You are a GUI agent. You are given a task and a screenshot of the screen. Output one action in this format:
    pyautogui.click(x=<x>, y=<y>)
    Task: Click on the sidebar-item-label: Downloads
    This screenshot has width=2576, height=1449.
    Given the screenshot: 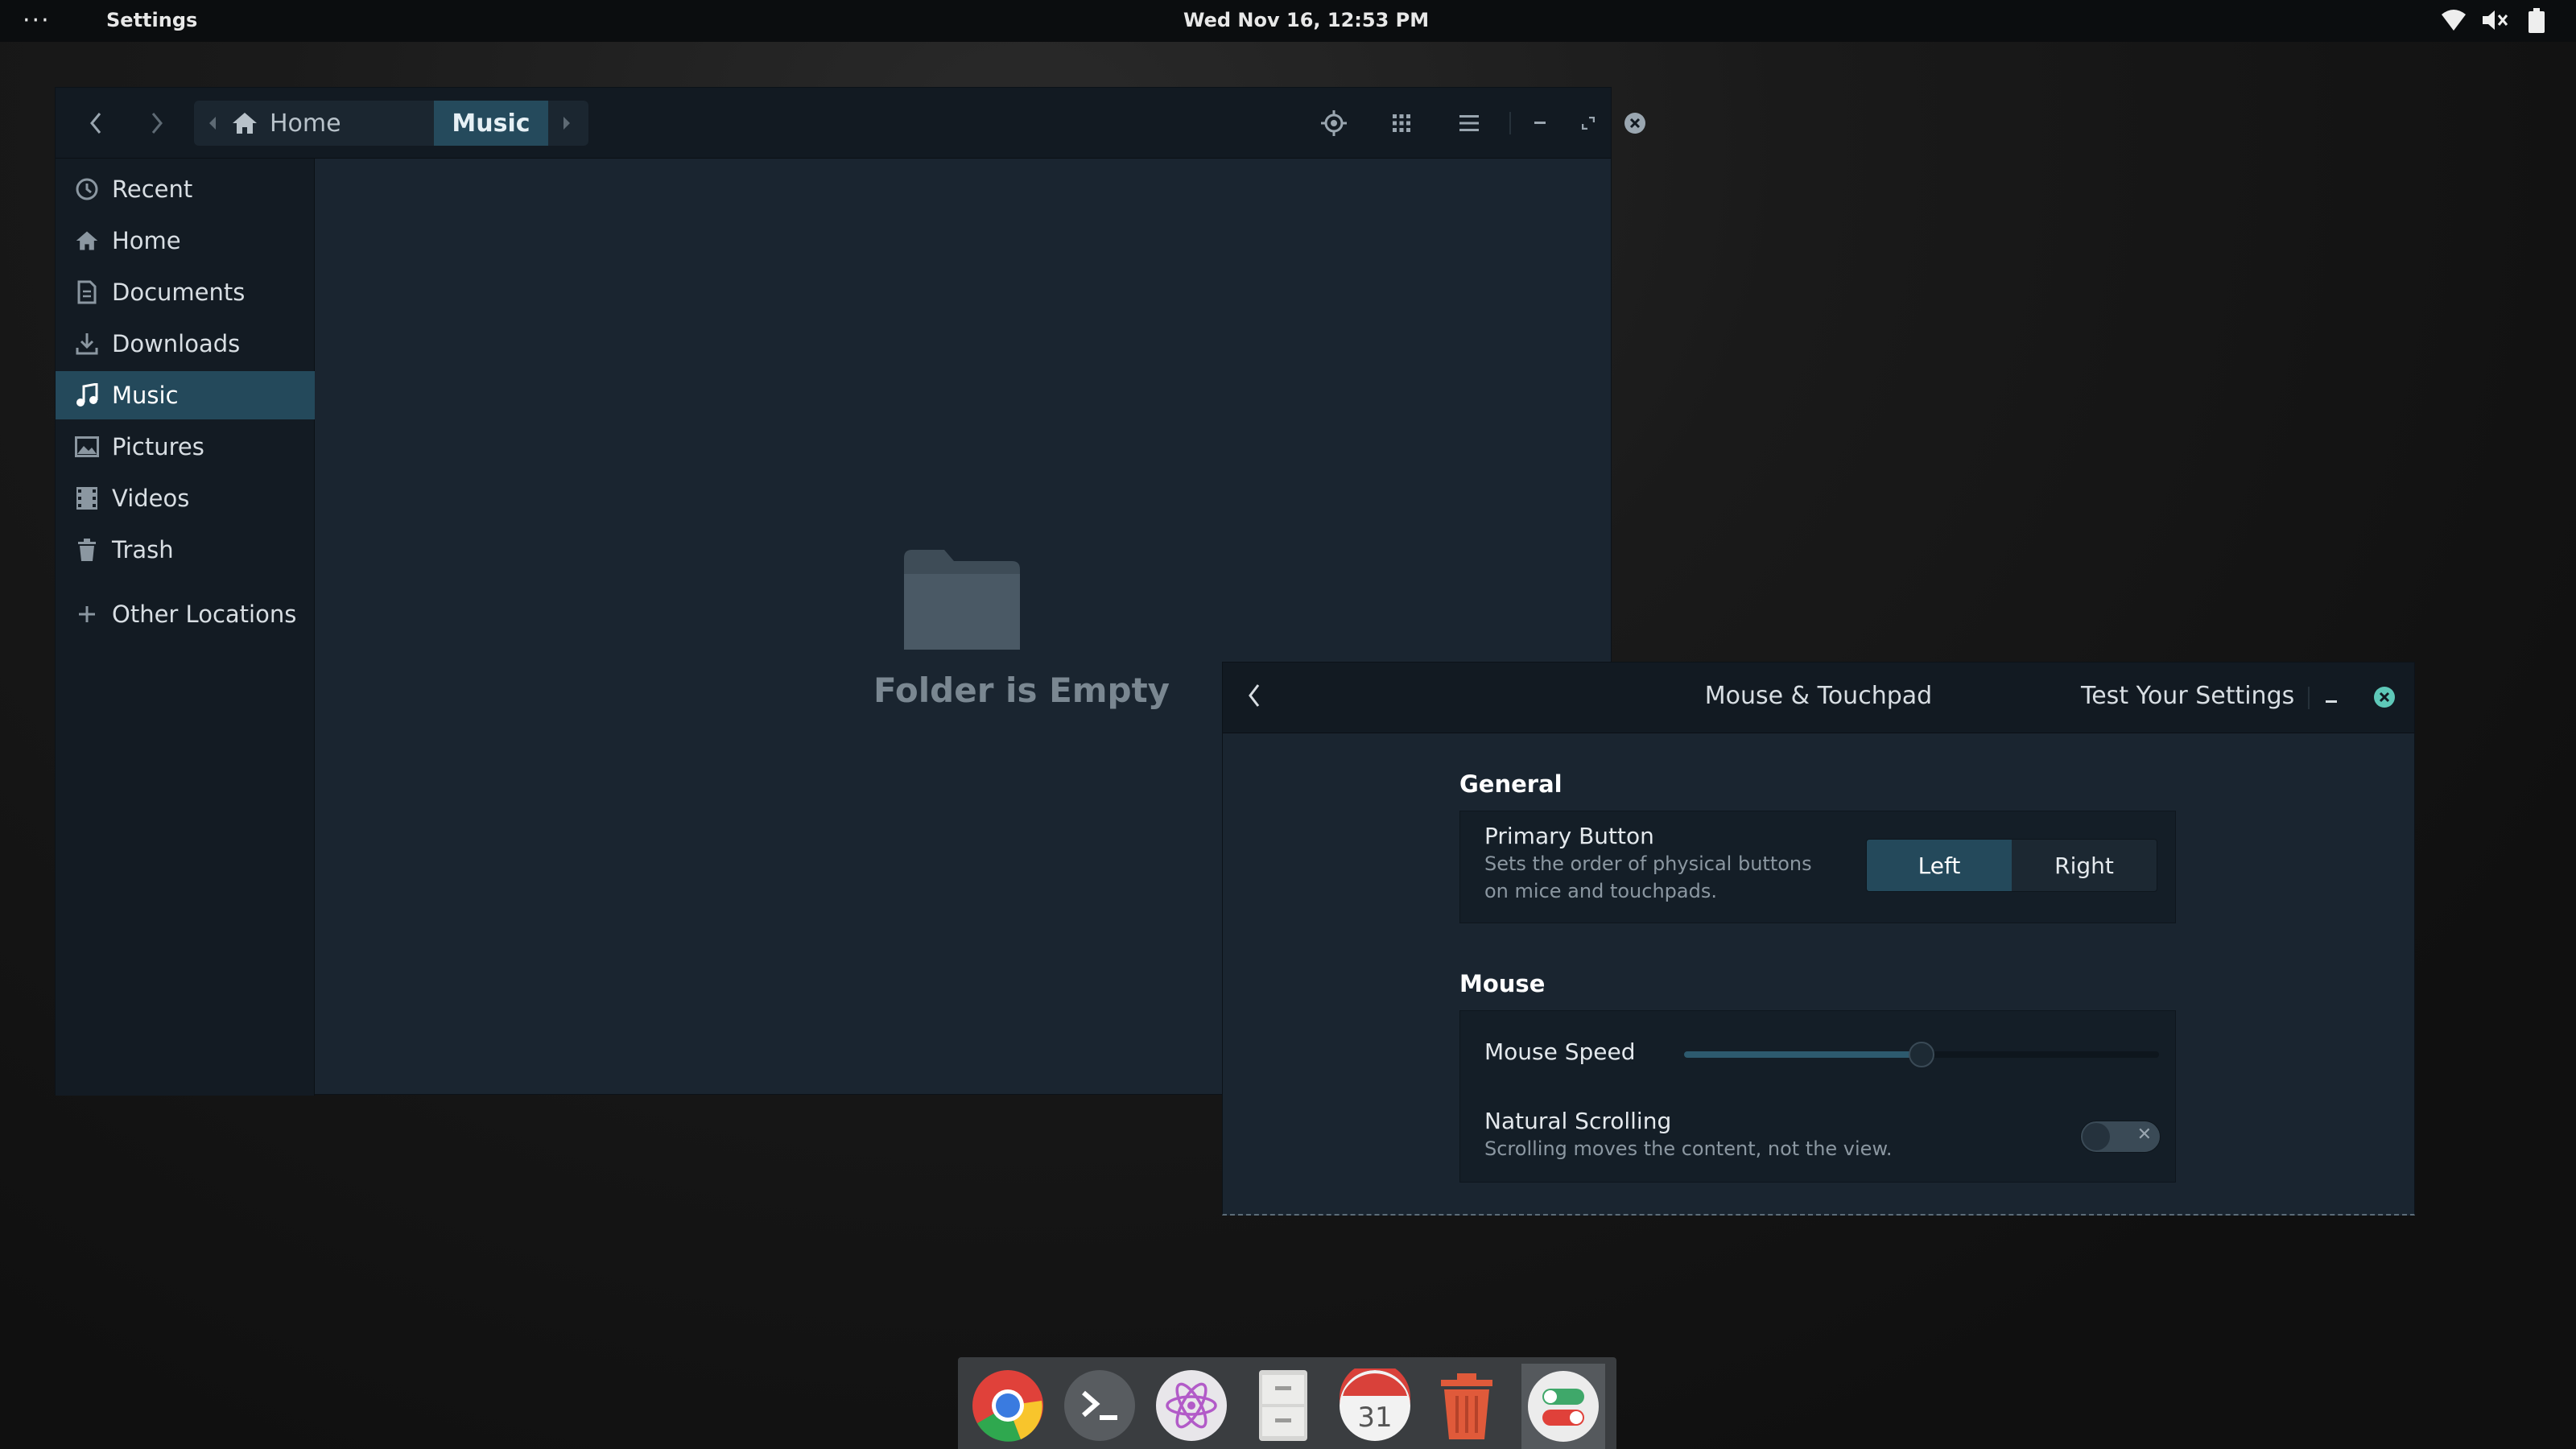 What is the action you would take?
    pyautogui.click(x=176, y=343)
    